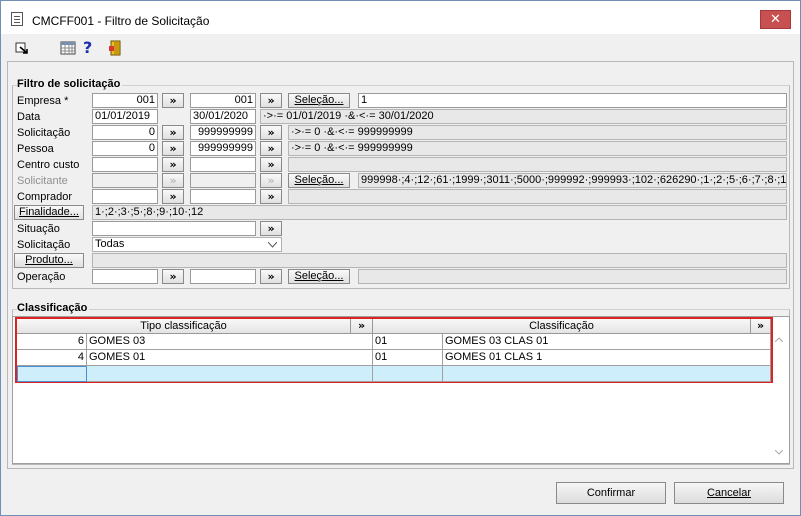 This screenshot has width=801, height=516. Describe the element at coordinates (271, 148) in the screenshot. I see `pessoa-to-arrow-button: »` at that location.